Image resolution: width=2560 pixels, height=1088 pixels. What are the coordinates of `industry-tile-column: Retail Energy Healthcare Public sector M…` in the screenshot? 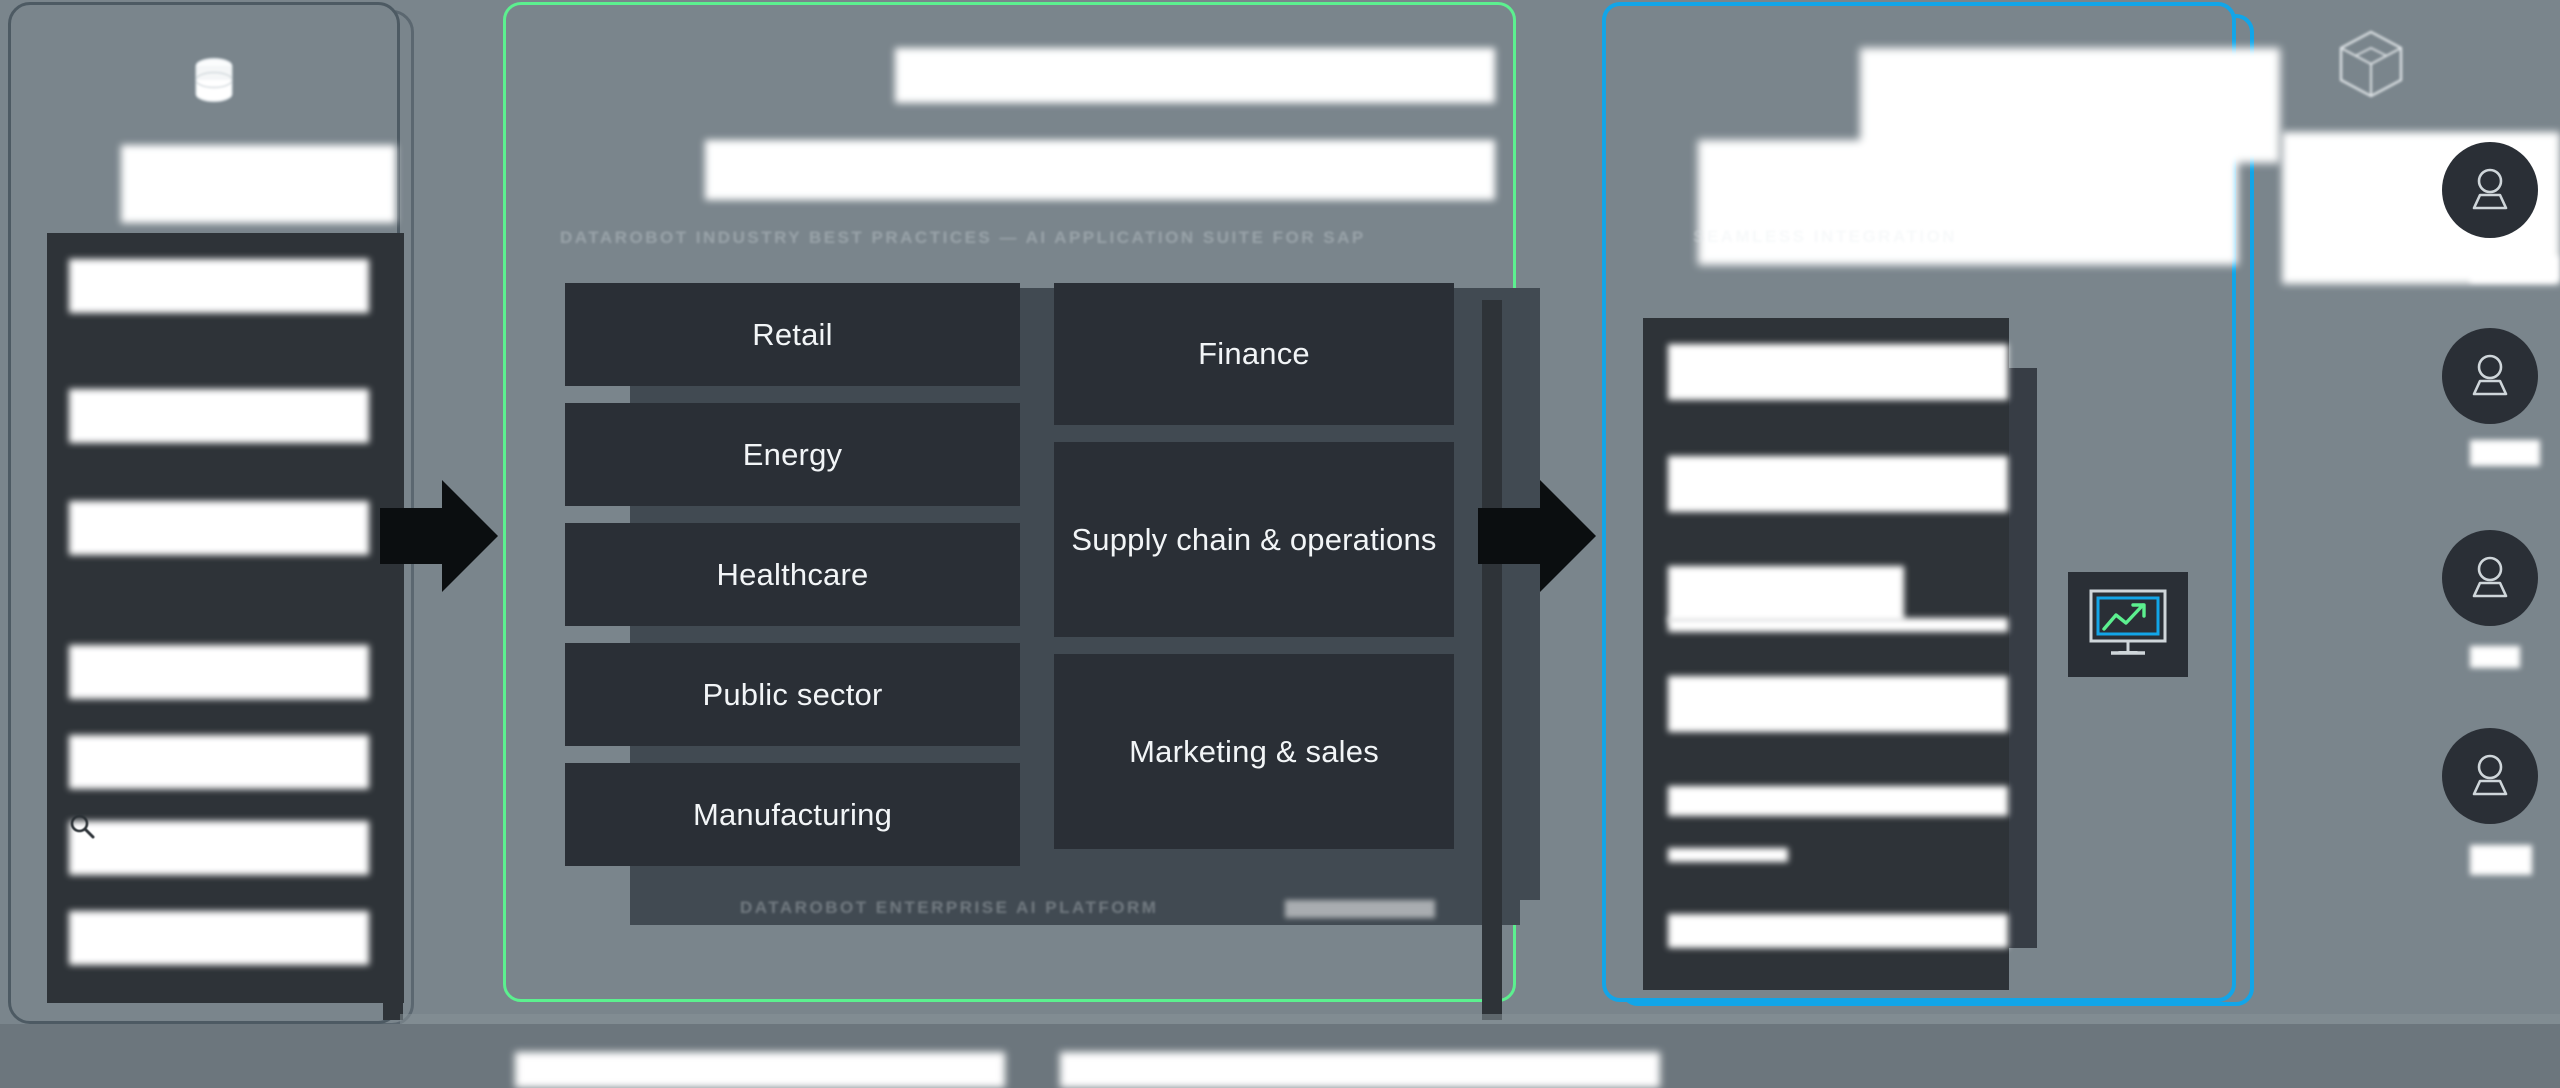 It's located at (792, 575).